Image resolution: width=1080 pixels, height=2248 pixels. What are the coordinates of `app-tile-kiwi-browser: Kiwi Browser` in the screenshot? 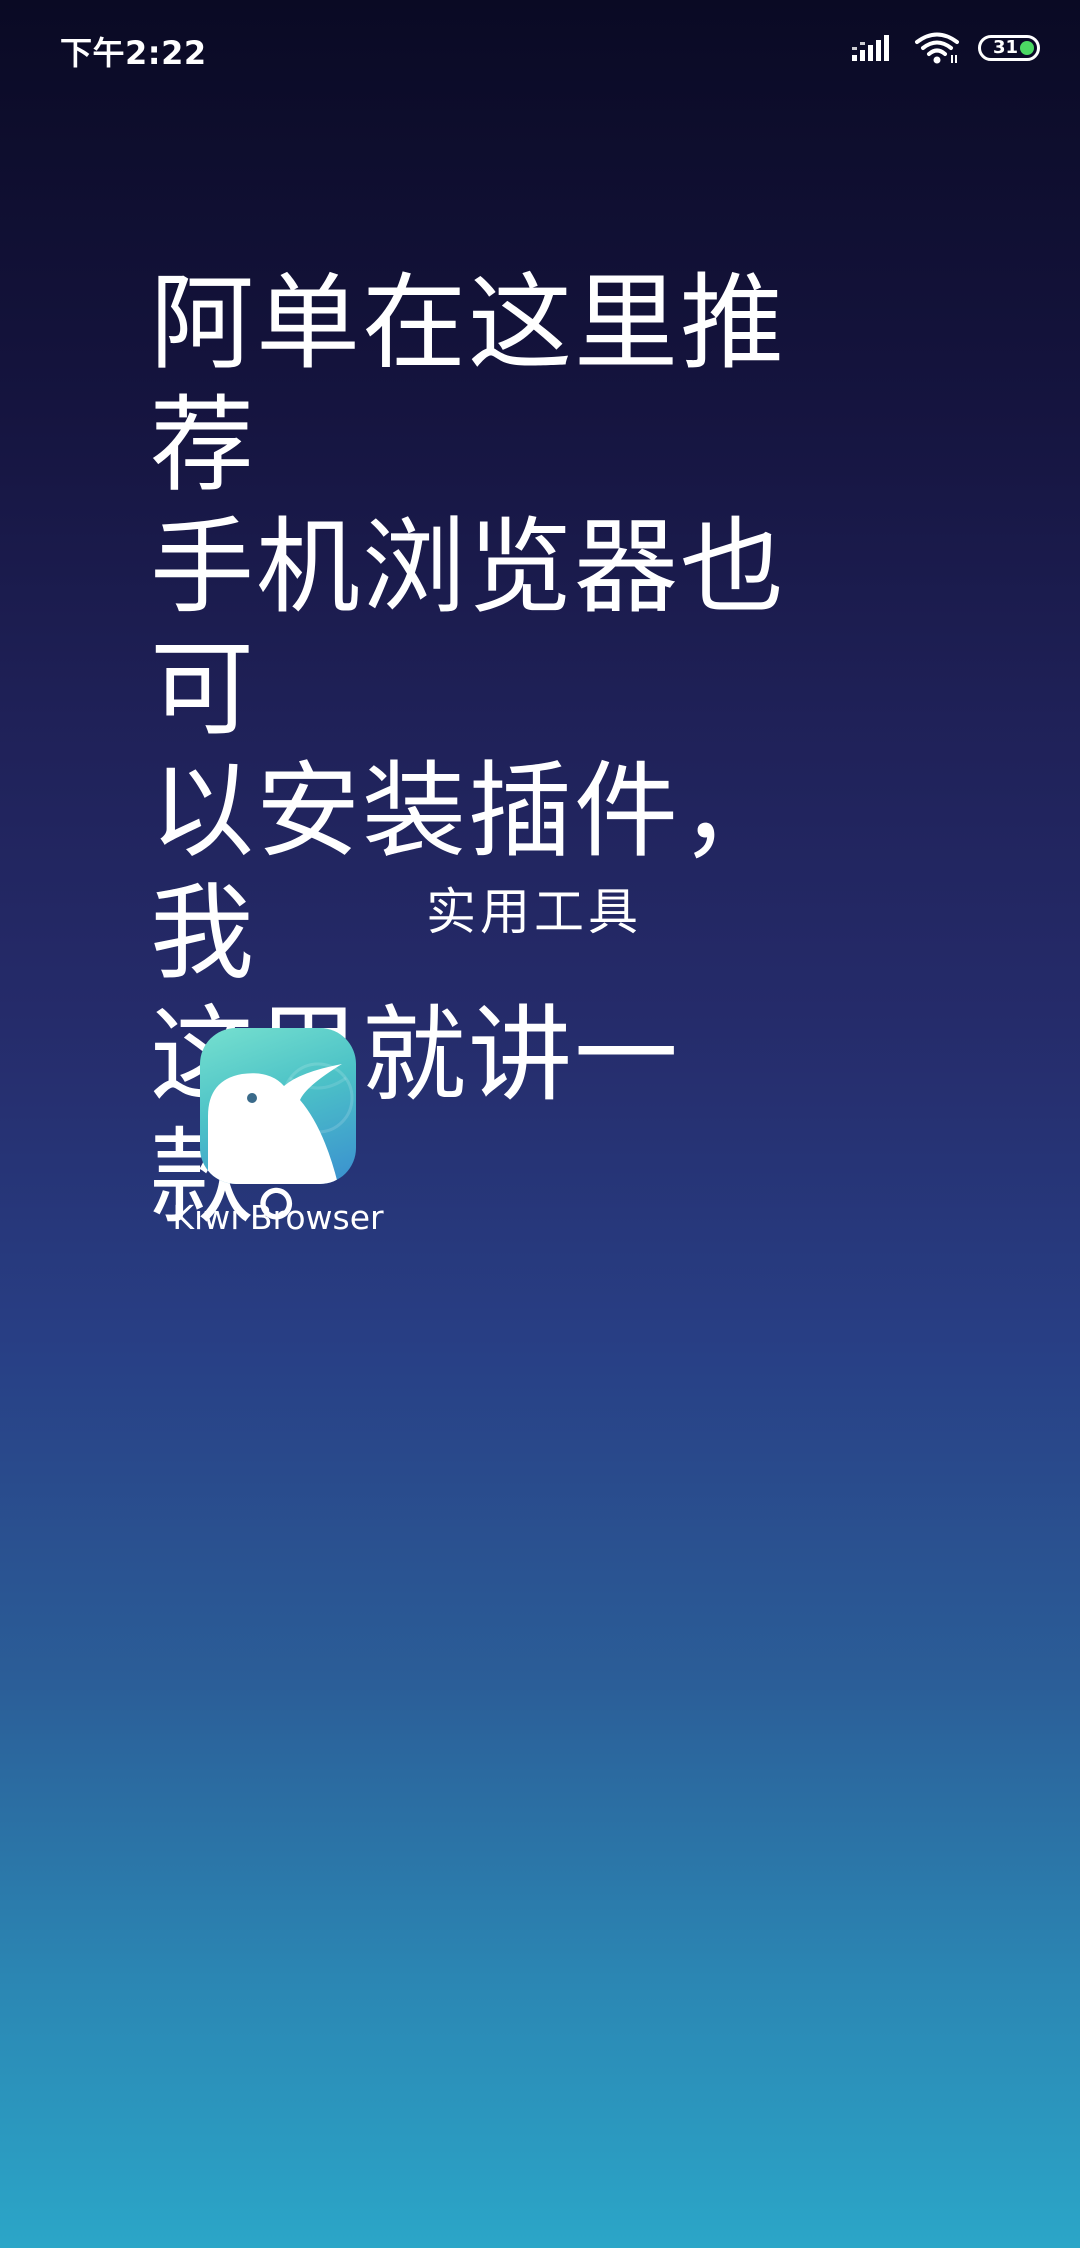 It's located at (278, 1132).